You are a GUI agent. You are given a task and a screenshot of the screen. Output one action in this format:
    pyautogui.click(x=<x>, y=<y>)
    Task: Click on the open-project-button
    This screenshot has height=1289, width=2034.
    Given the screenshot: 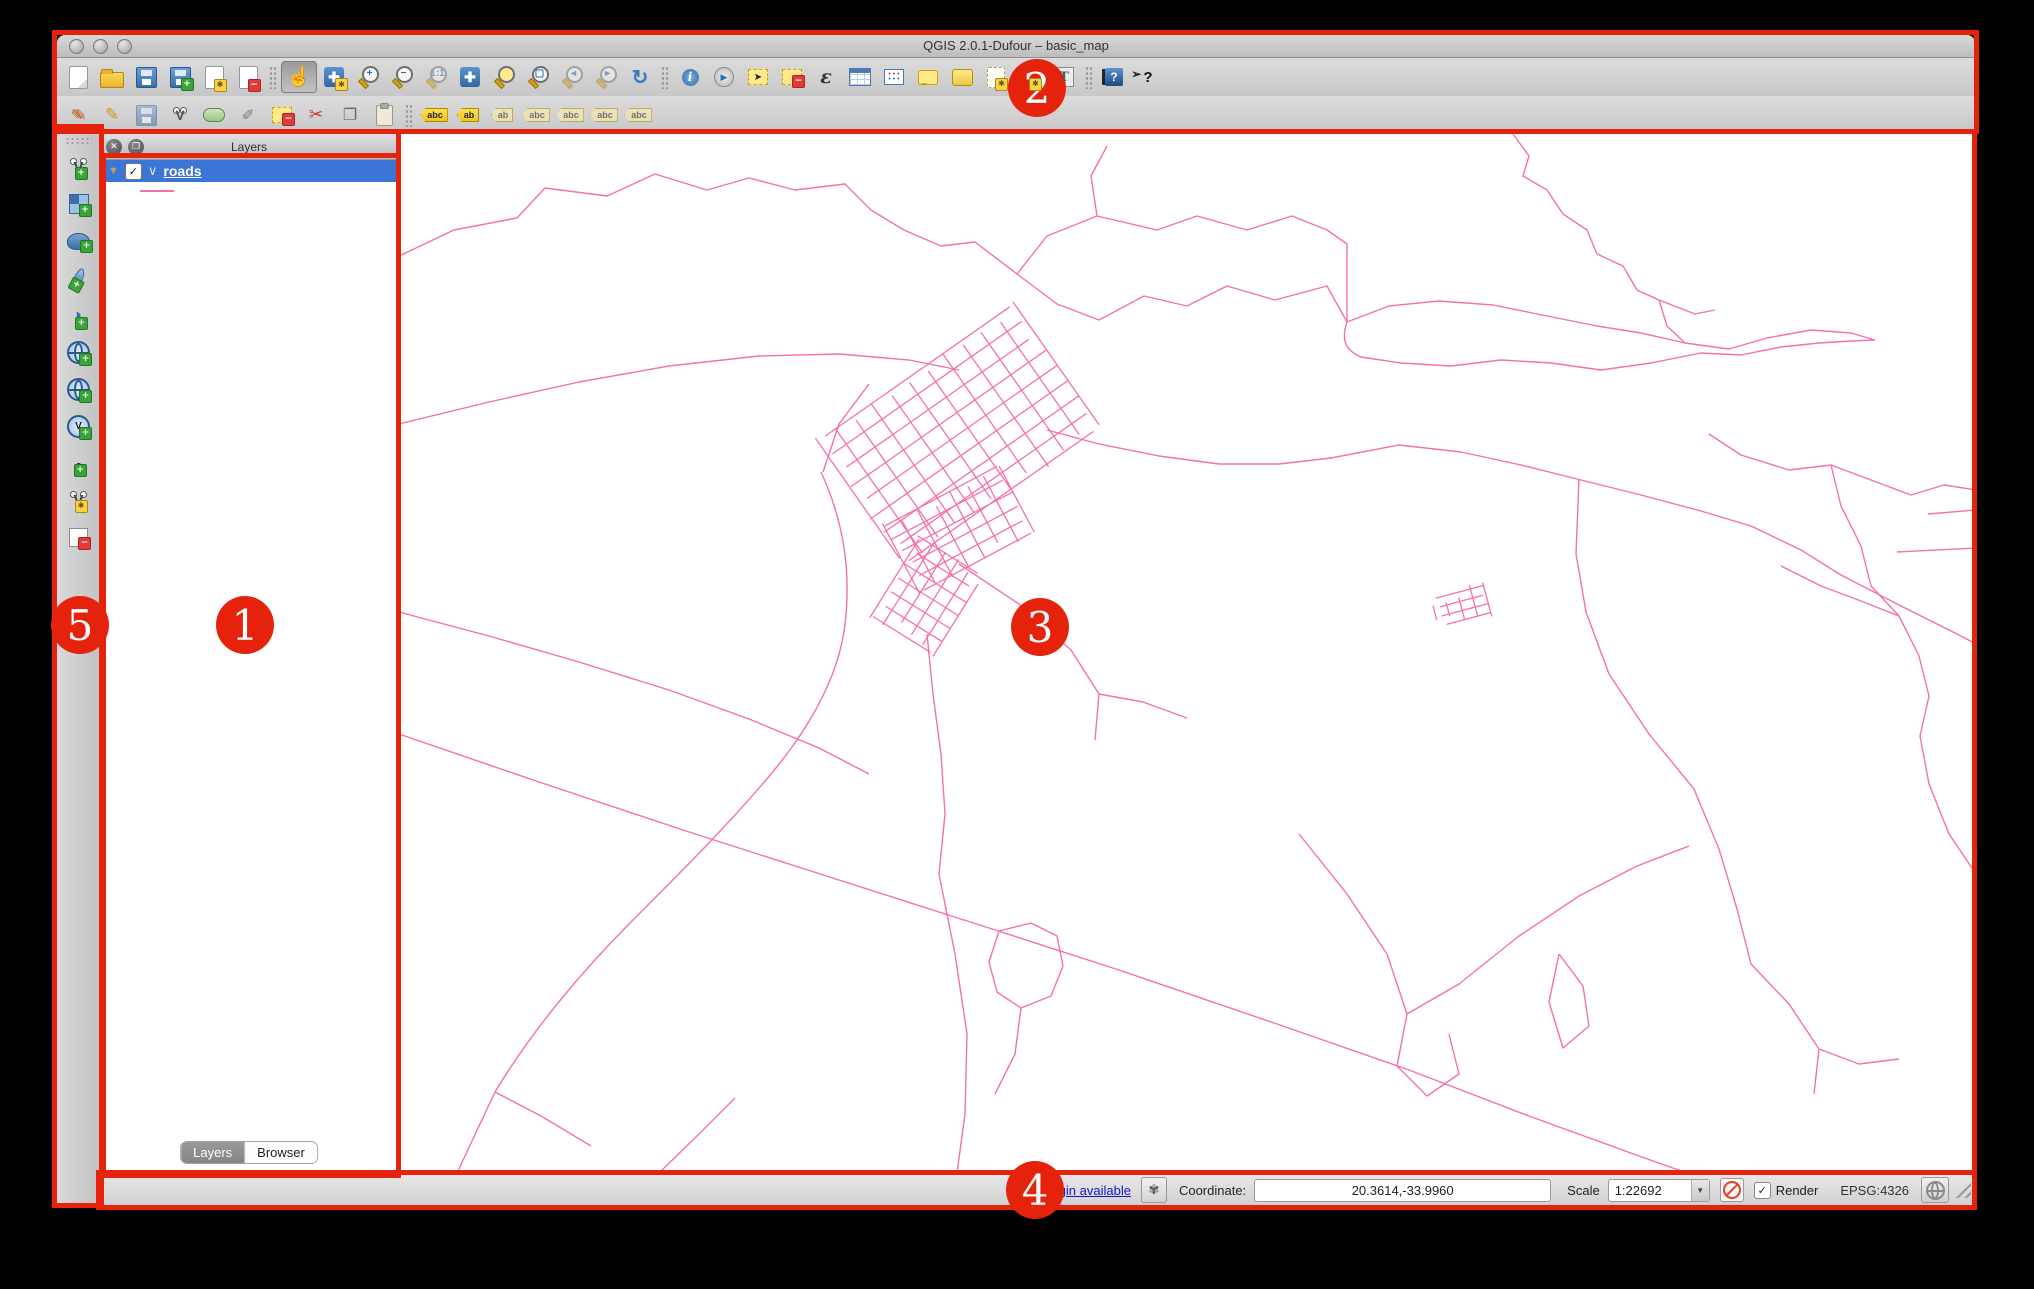 What is the action you would take?
    pyautogui.click(x=112, y=77)
    